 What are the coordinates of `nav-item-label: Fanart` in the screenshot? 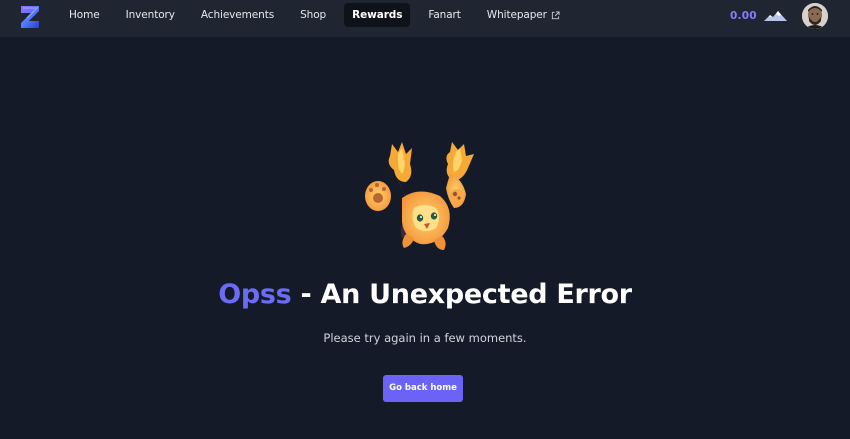 It's located at (444, 15).